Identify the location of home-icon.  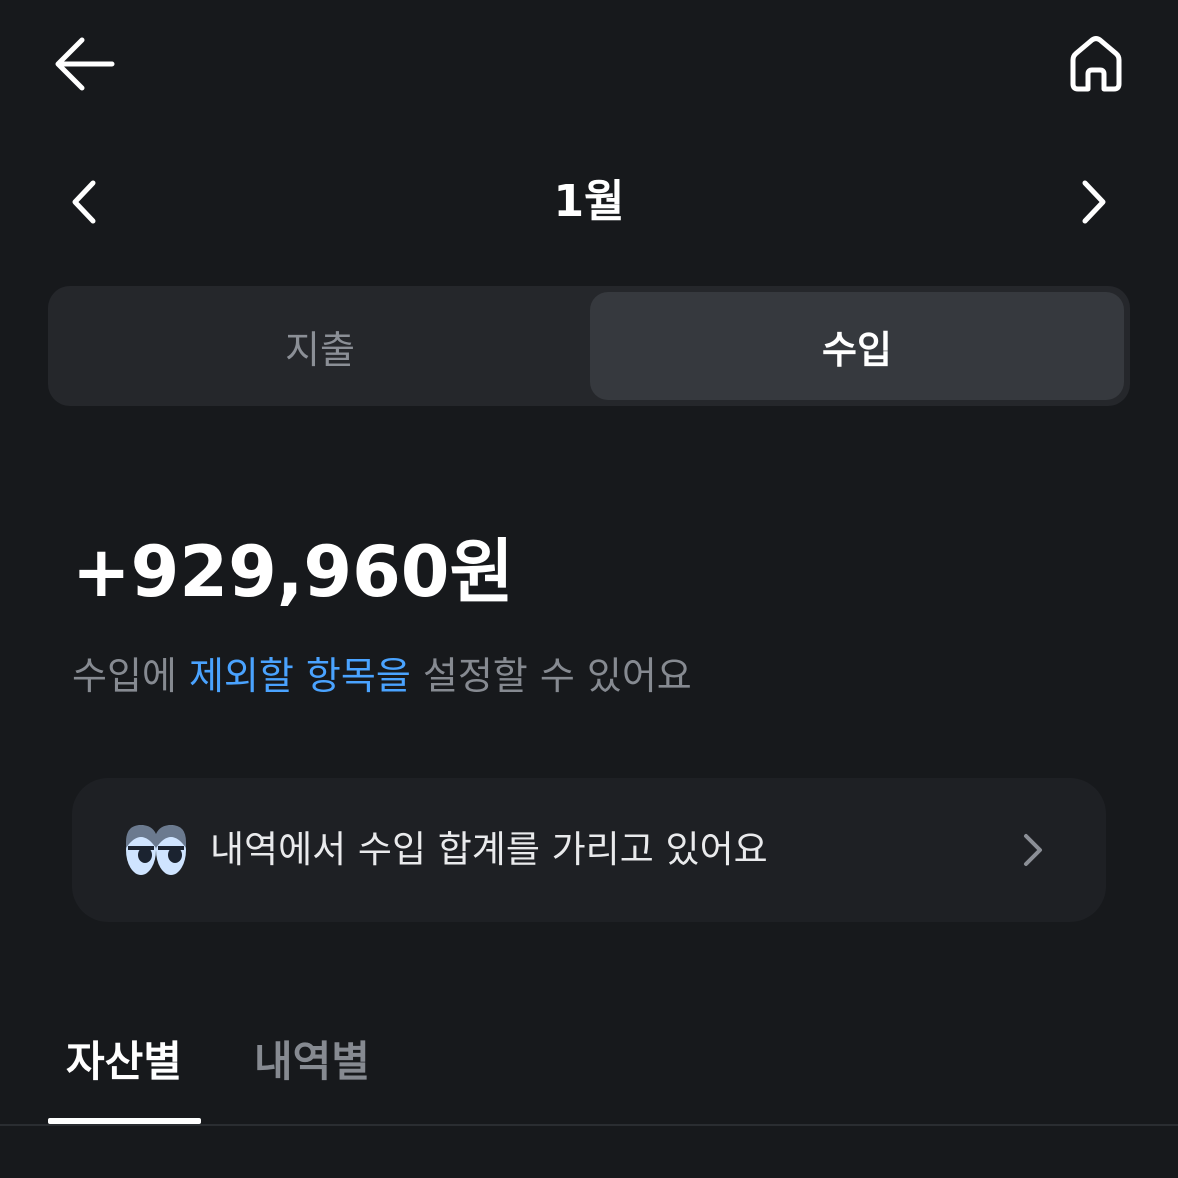
(1096, 64).